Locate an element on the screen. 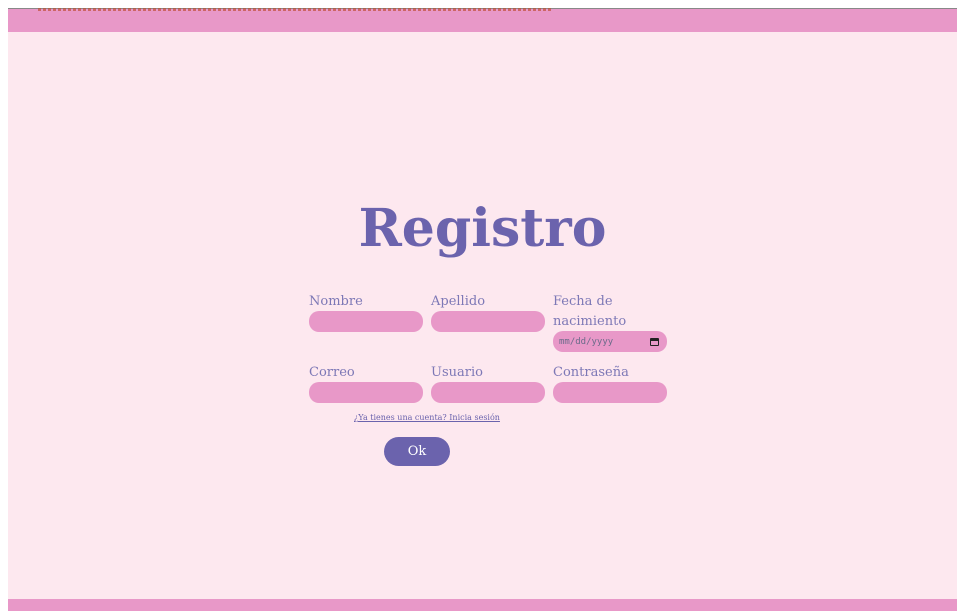 Image resolution: width=957 pixels, height=611 pixels. fecha-label-line2: nacimiento is located at coordinates (590, 321).